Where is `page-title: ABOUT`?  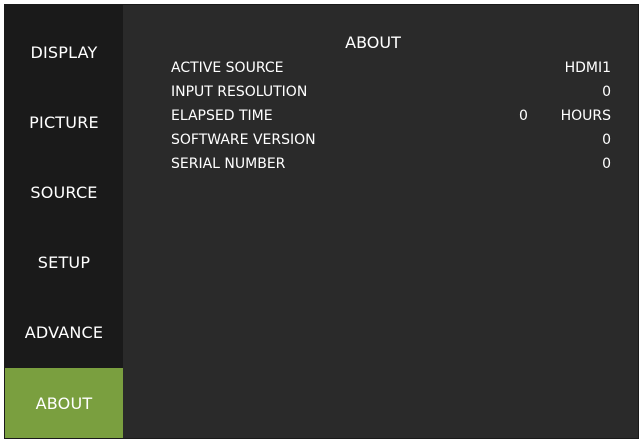
page-title: ABOUT is located at coordinates (373, 42).